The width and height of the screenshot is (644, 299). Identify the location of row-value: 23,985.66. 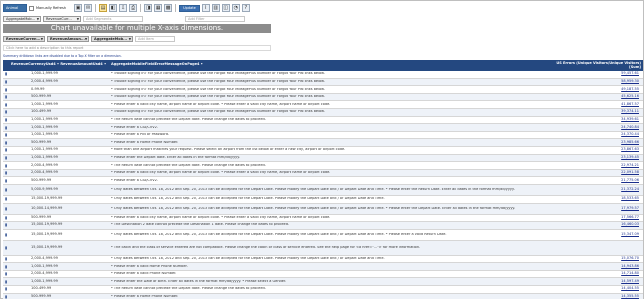
(594, 142).